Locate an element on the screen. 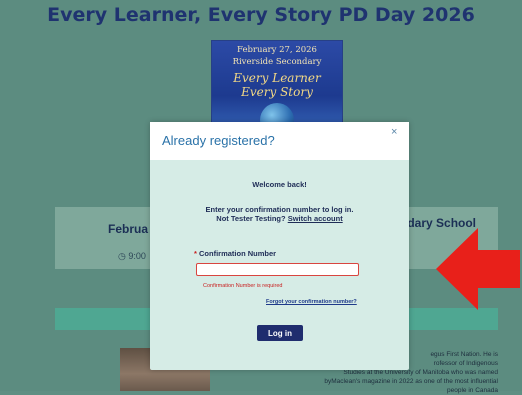 The image size is (522, 395). confirmation-number-error: Confirmation Number is required is located at coordinates (243, 286).